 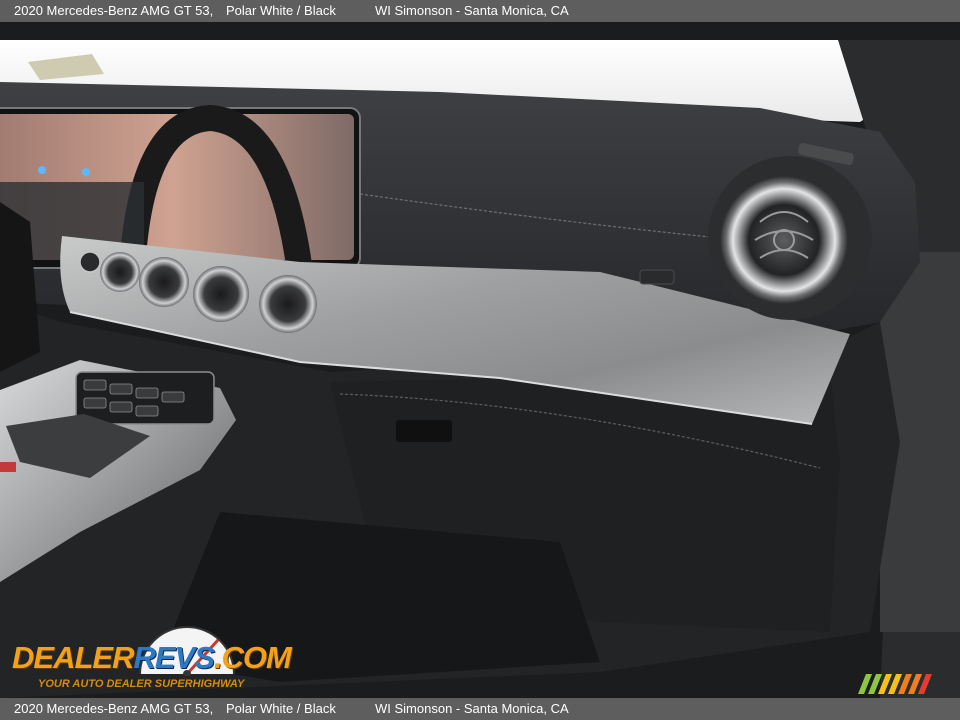 I want to click on glovebox-handle, so click(x=424, y=431).